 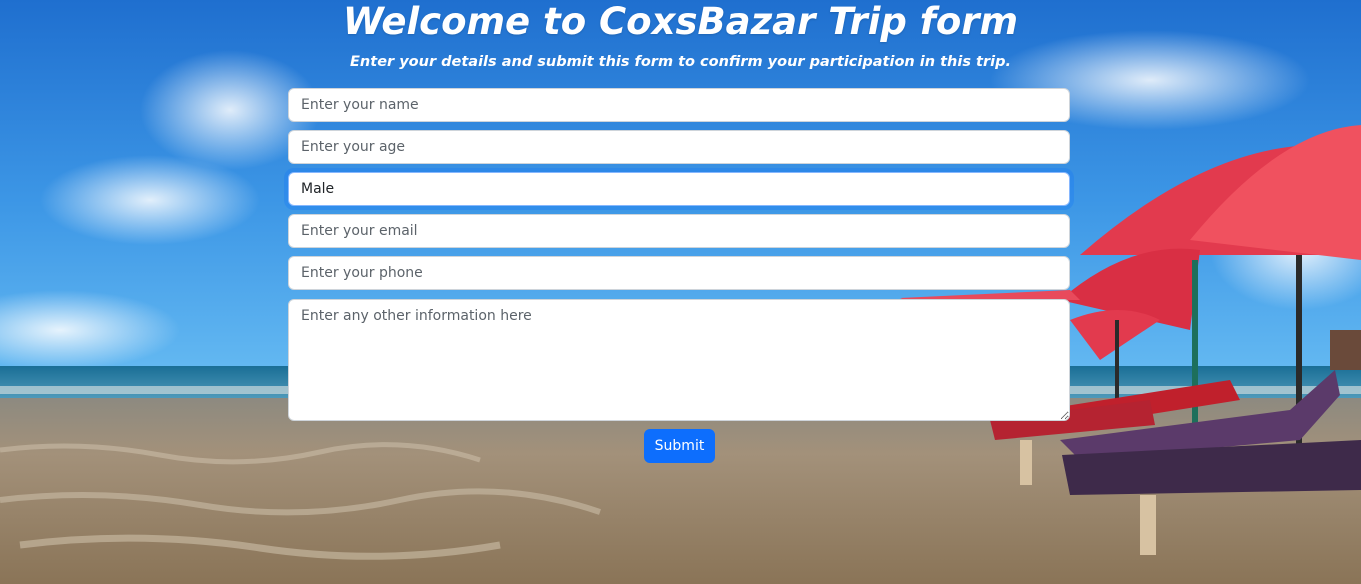 I want to click on gender-input, so click(x=679, y=189).